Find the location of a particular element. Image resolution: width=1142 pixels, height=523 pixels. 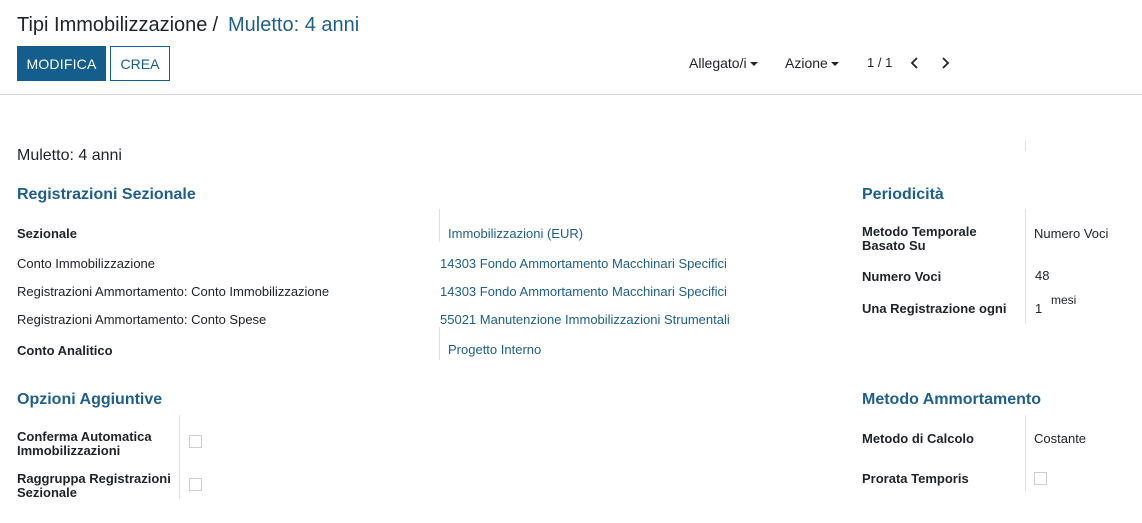

edit-button: MODIFICA is located at coordinates (61, 63).